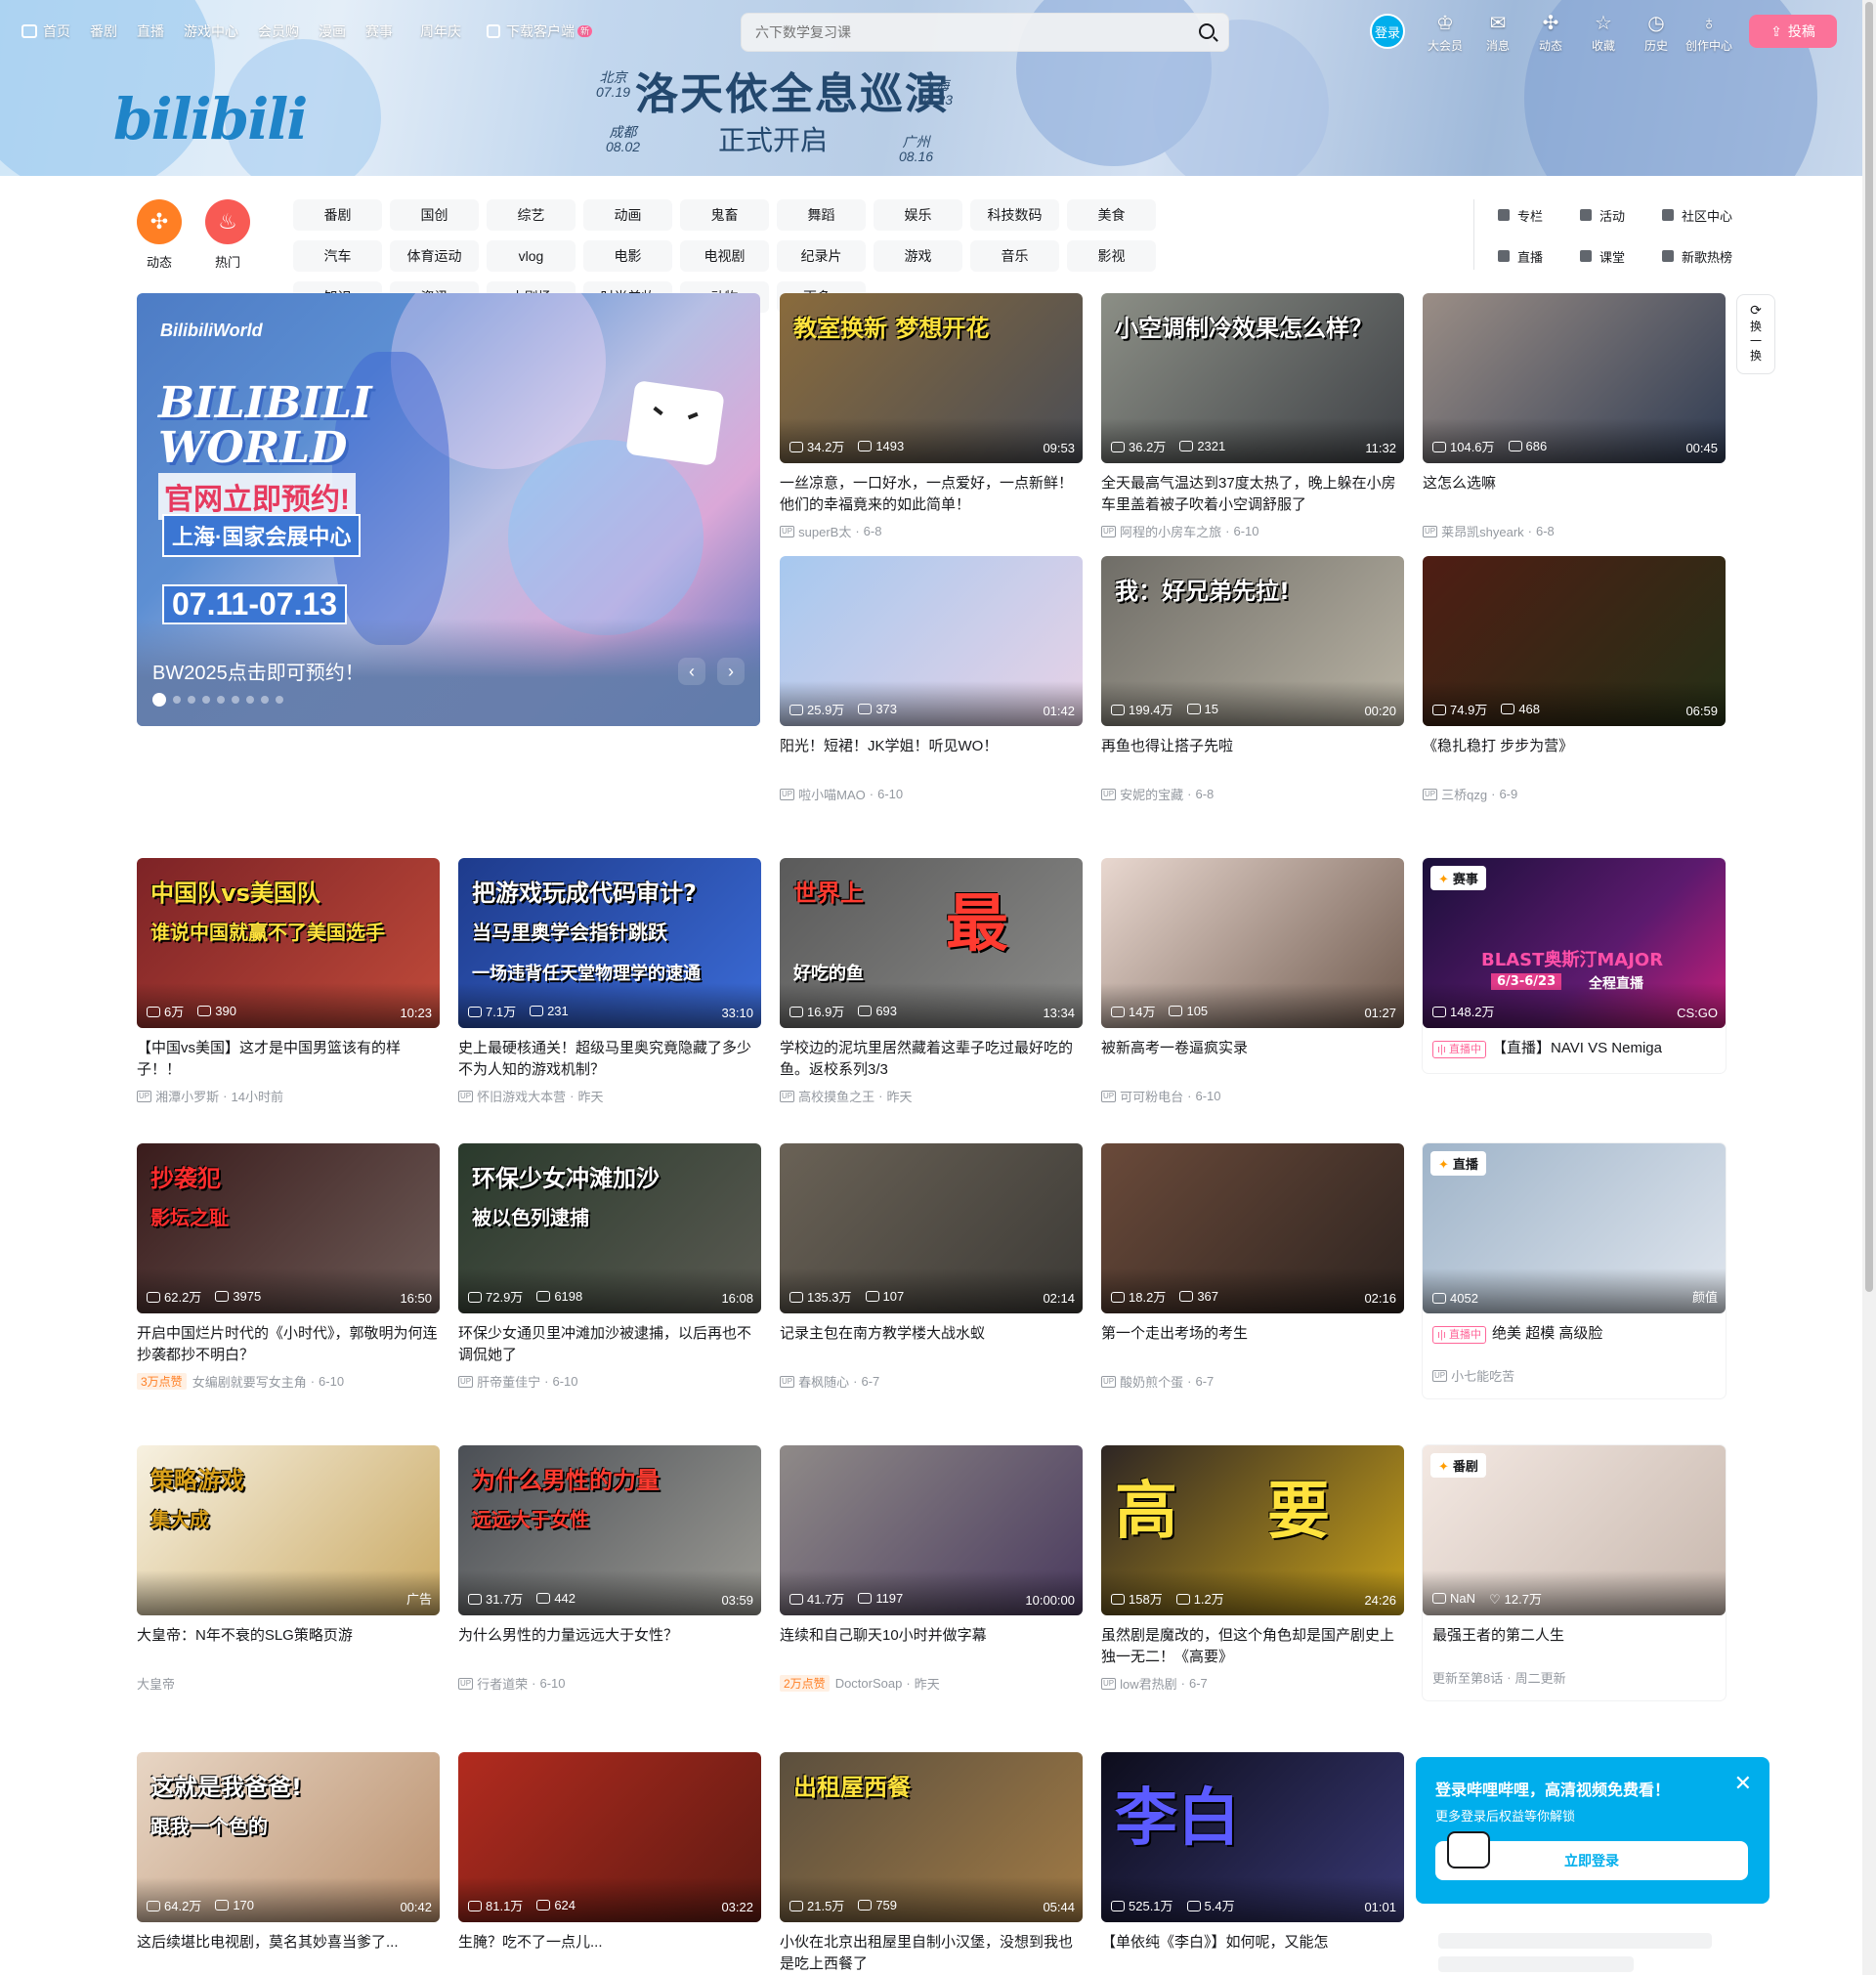 The image size is (1876, 1975). Describe the element at coordinates (836, 1096) in the screenshot. I see `video-author: 高校摸鱼之王` at that location.